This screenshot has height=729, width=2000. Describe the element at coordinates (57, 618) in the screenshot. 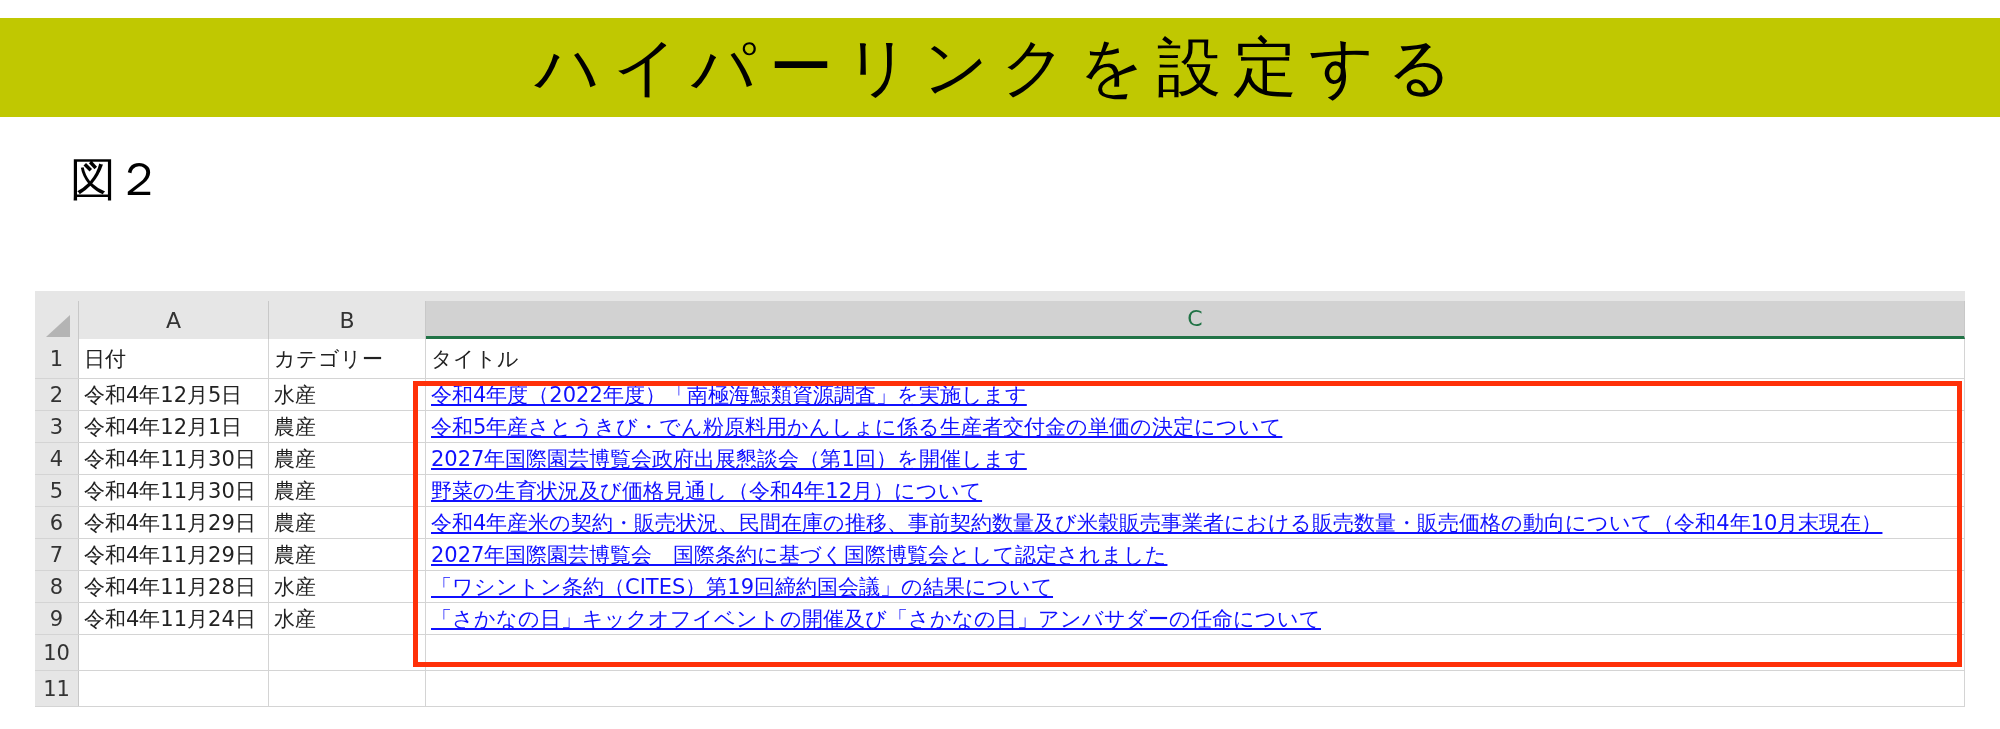

I see `row-header: 9` at that location.